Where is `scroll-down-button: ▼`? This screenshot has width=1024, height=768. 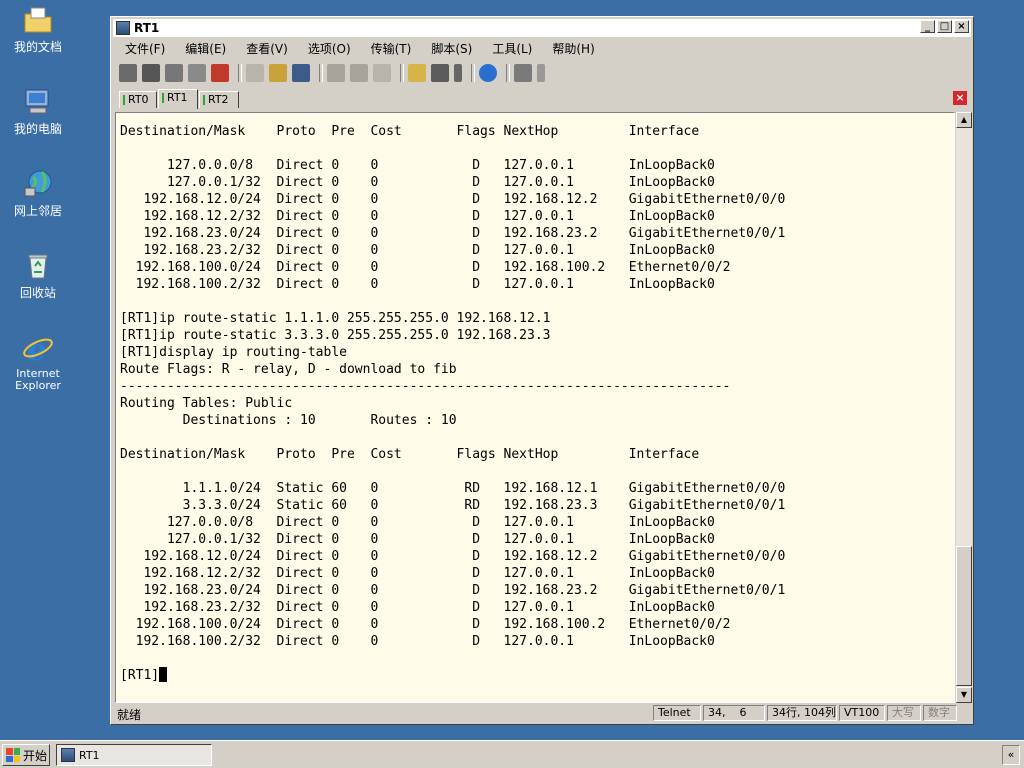
scroll-down-button: ▼ is located at coordinates (964, 695).